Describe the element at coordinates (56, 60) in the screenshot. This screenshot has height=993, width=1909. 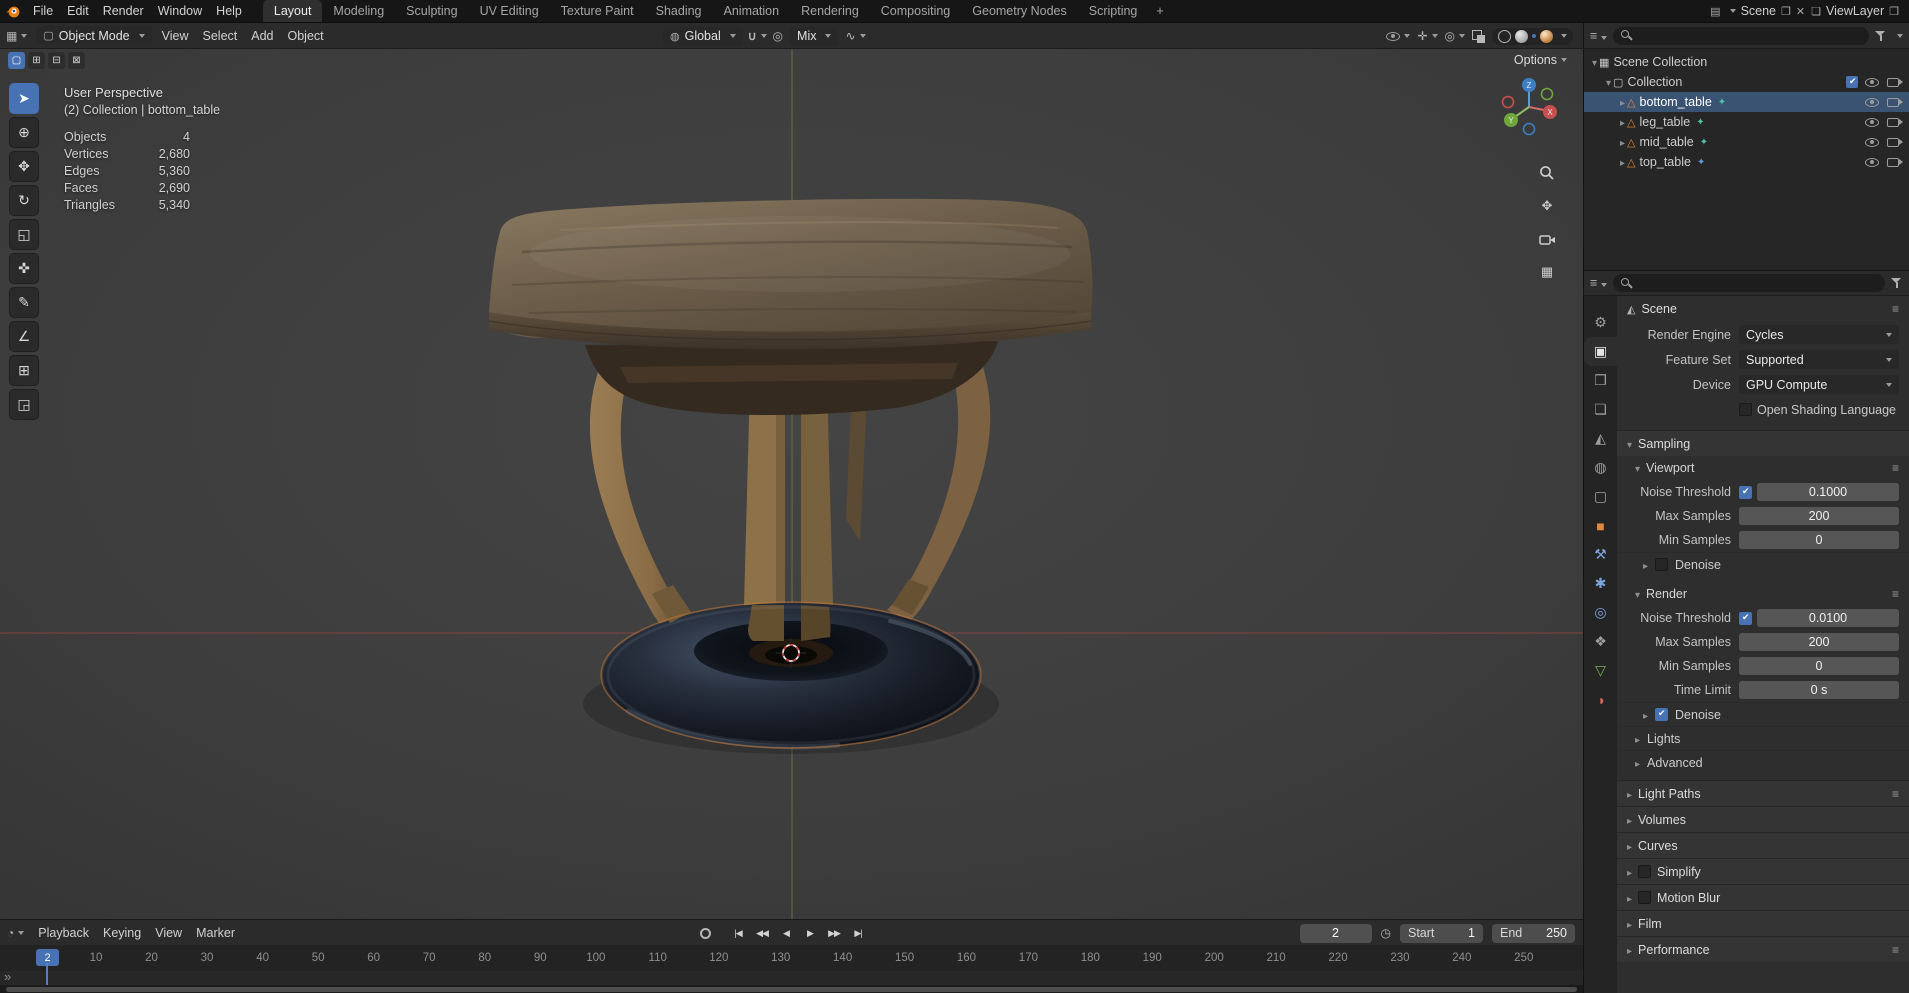
I see `select-mode-button: ⊟` at that location.